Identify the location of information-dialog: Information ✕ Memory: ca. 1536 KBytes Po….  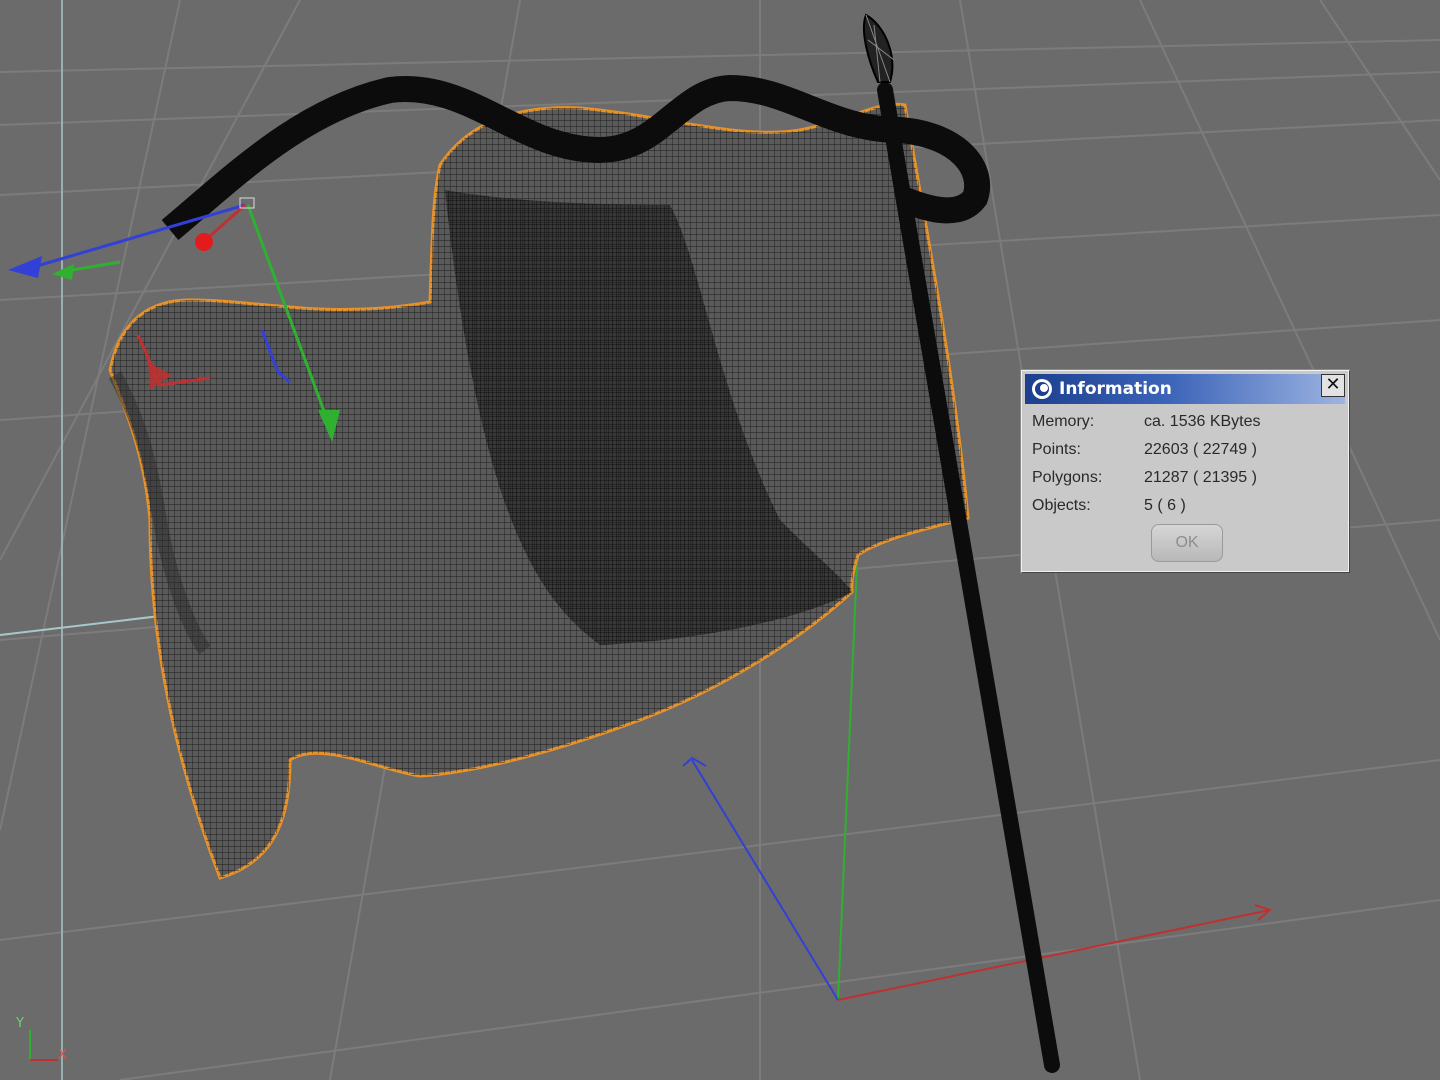
(1185, 471).